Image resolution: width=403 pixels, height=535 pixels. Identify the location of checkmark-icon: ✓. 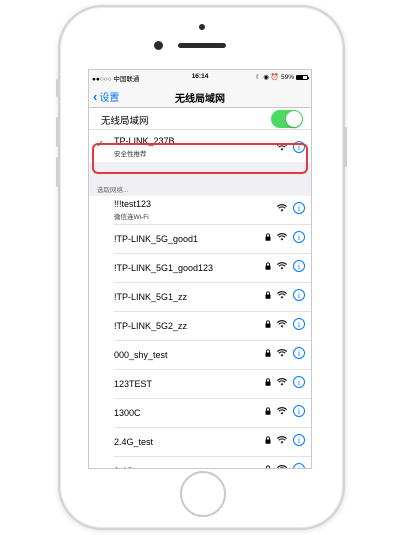
(100, 144).